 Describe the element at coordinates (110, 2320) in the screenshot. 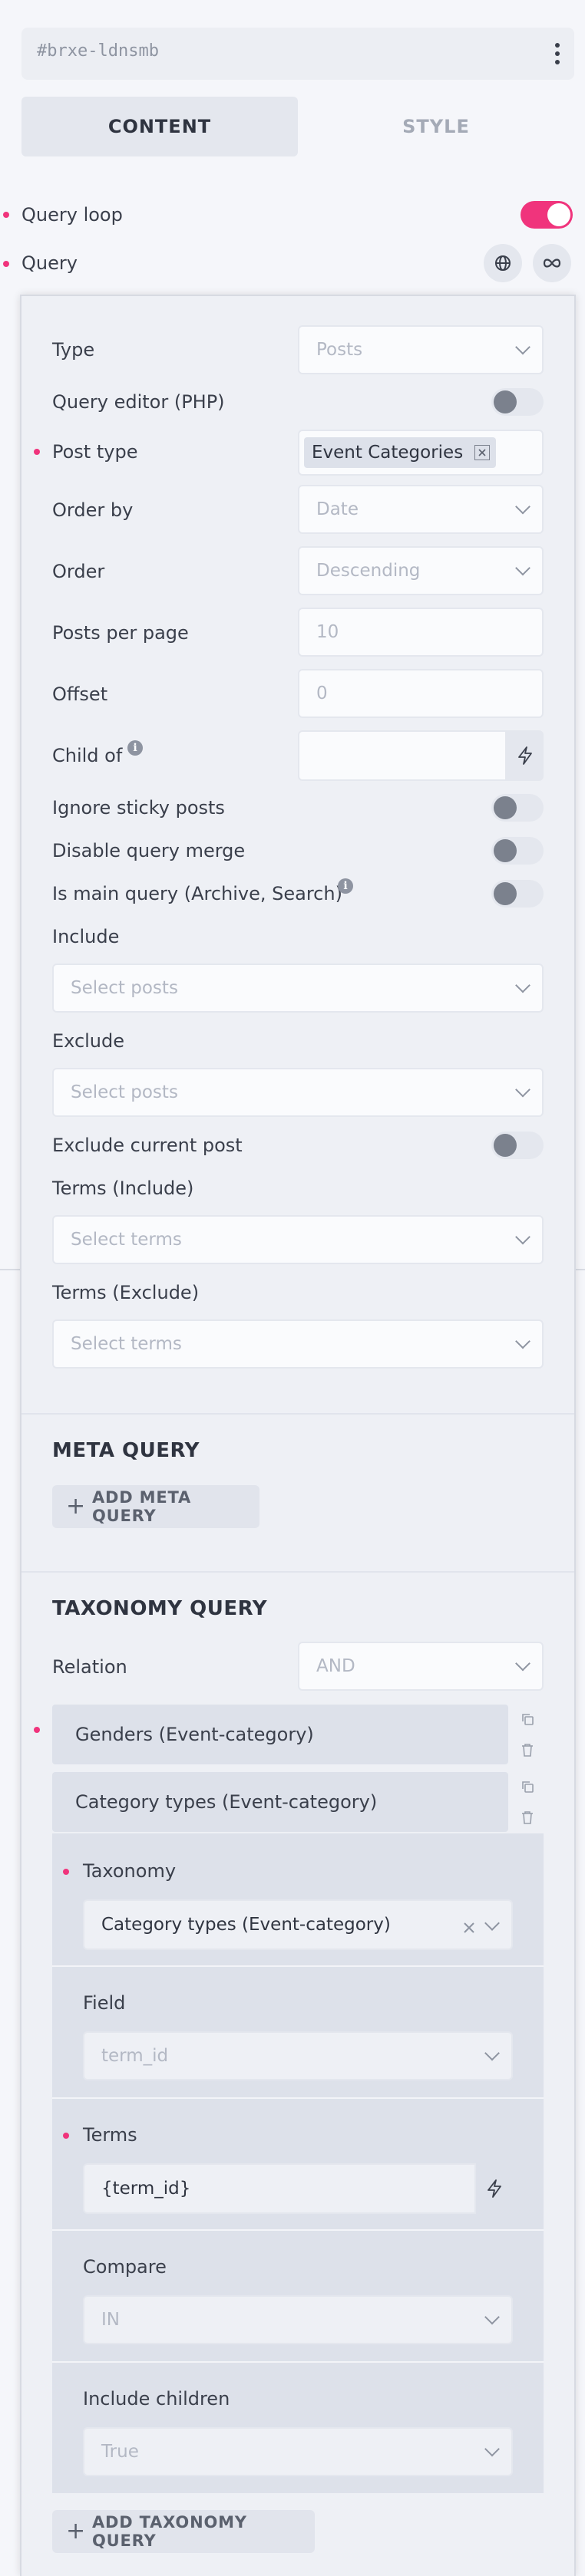

I see `compare-value: IN` at that location.